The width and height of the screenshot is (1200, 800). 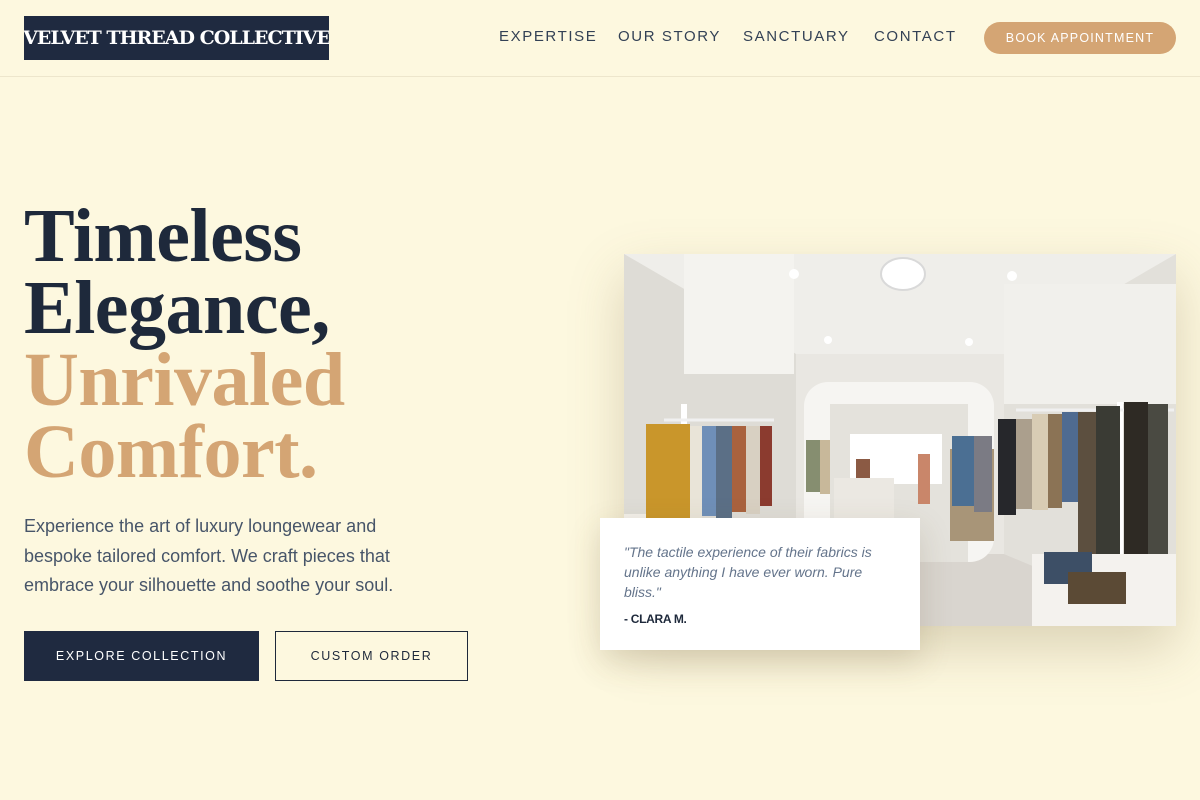 I want to click on headline-line-1: Timeless, so click(x=163, y=236).